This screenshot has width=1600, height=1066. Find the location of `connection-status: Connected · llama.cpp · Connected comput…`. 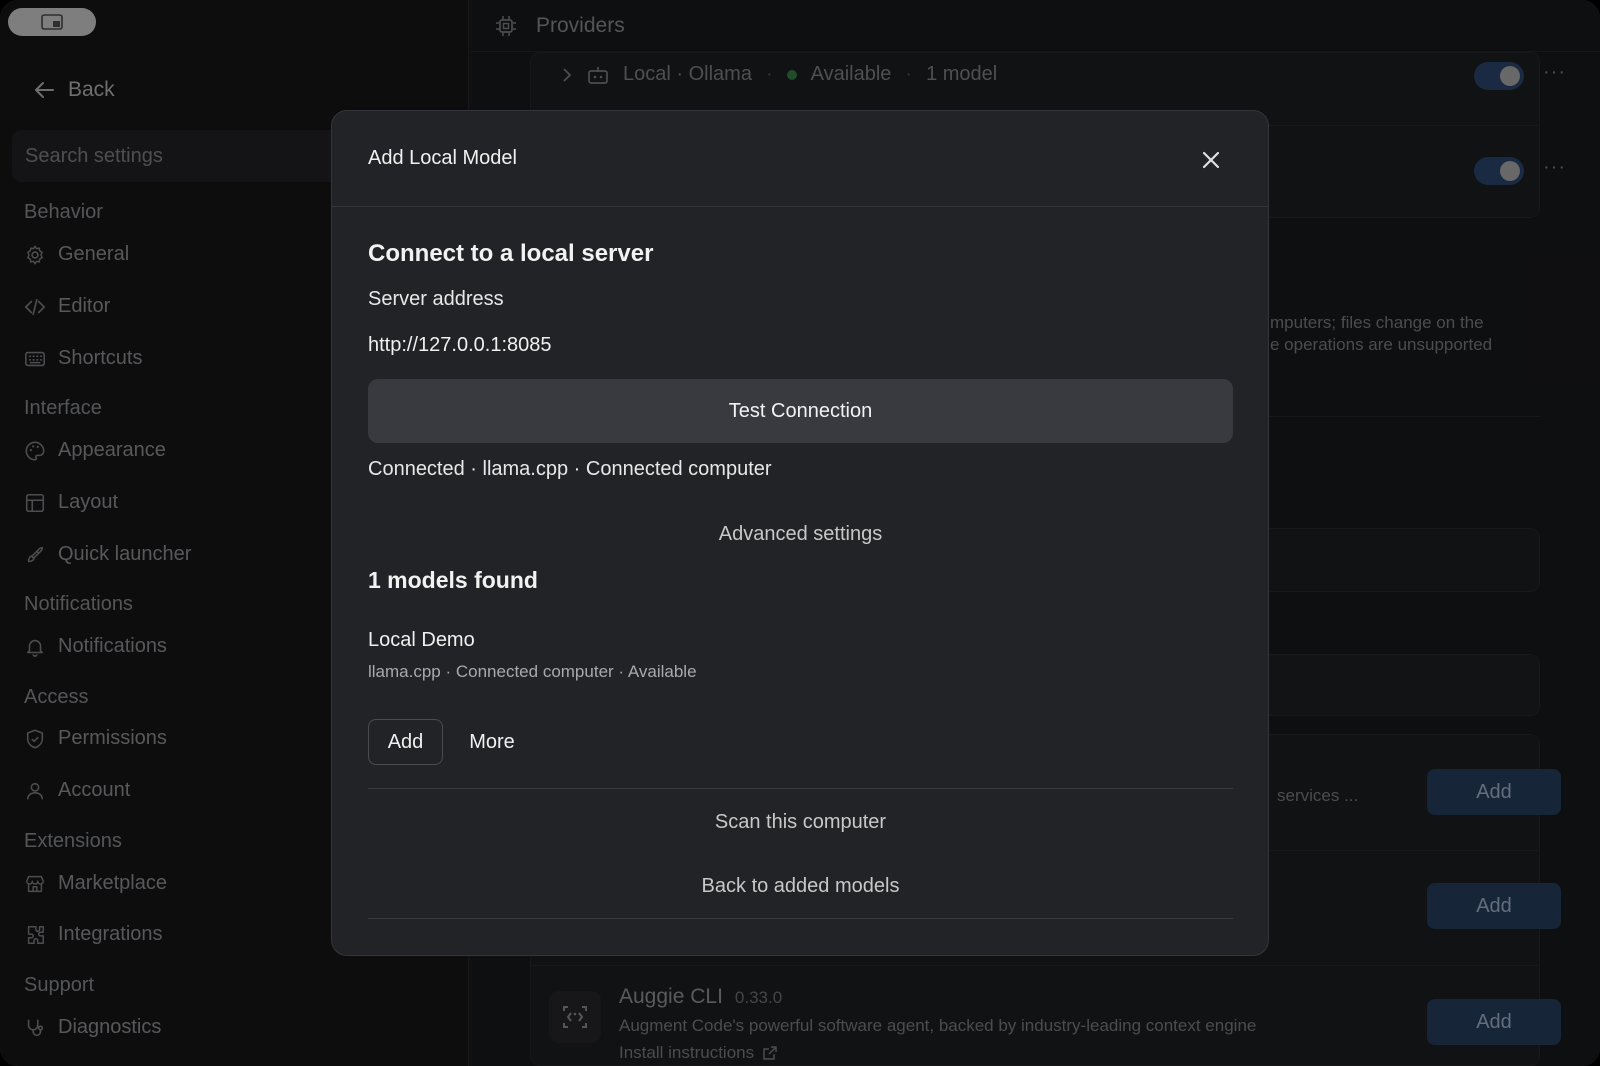

connection-status: Connected · llama.cpp · Connected comput… is located at coordinates (570, 469).